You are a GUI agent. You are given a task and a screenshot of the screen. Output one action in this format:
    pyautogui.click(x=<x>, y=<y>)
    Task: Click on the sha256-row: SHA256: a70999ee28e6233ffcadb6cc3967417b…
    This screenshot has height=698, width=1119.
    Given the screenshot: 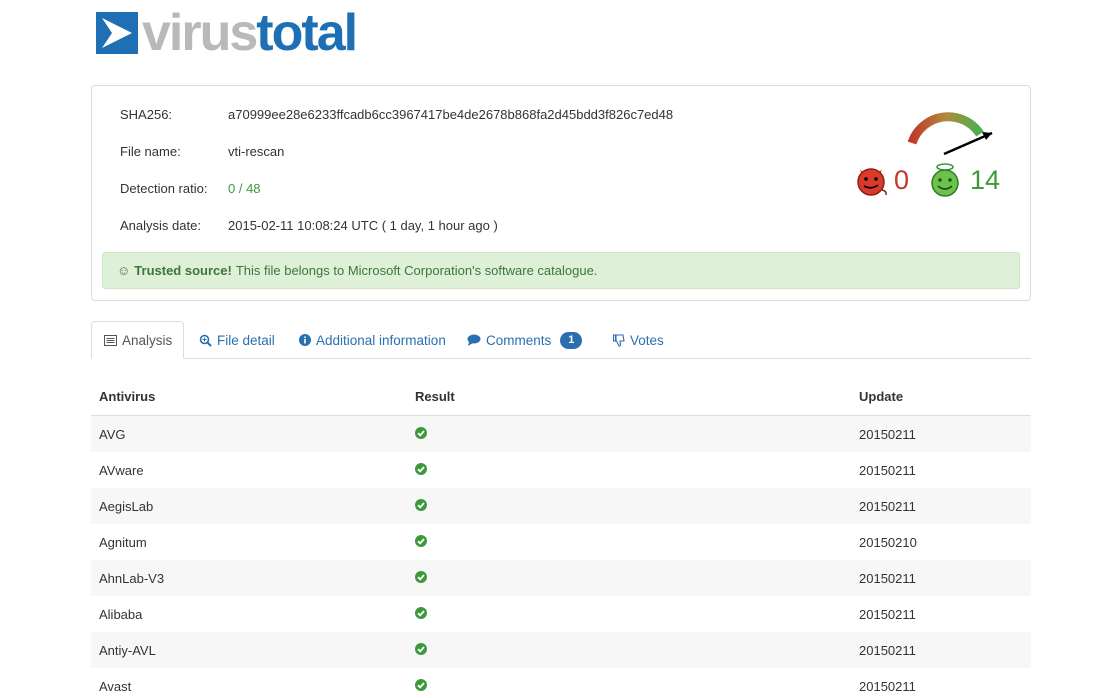 What is the action you would take?
    pyautogui.click(x=396, y=114)
    